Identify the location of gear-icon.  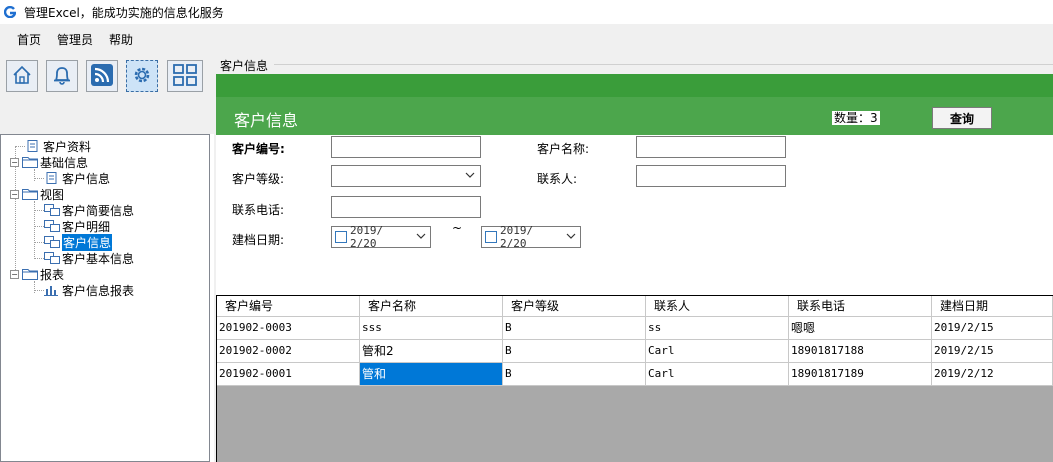
(142, 76).